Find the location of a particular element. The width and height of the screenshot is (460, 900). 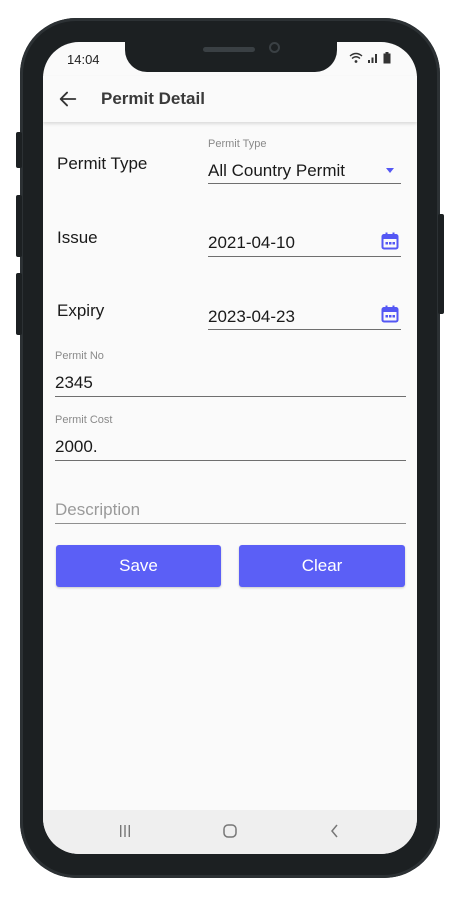

wifi-icon is located at coordinates (356, 57).